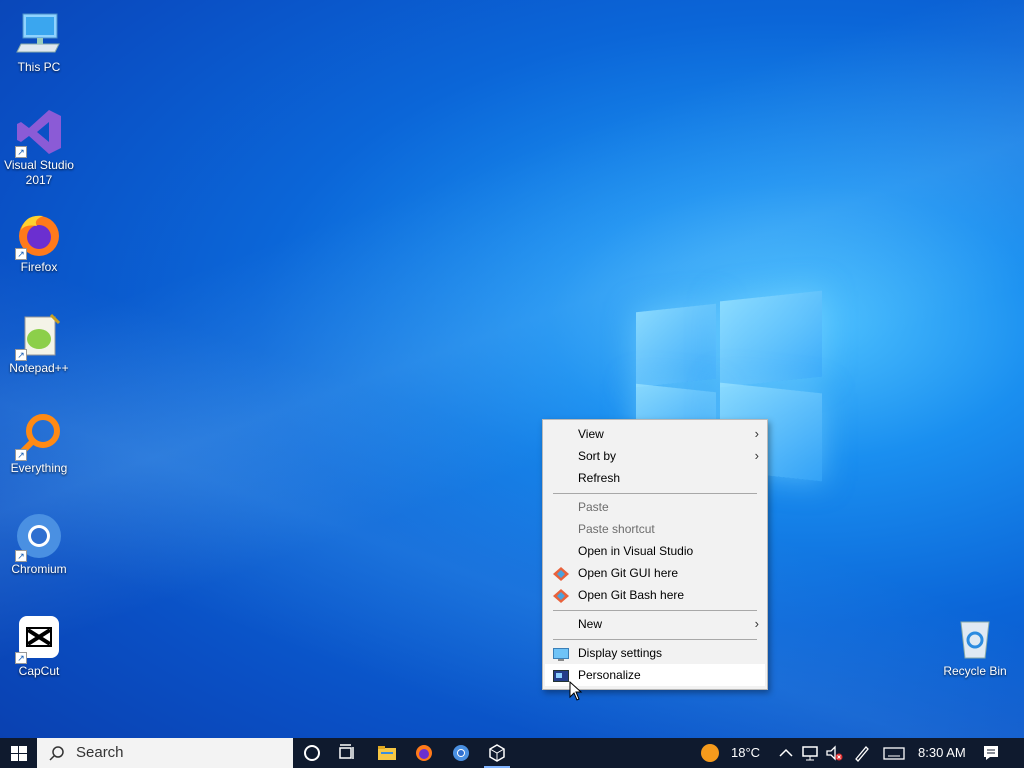 This screenshot has height=768, width=1024. Describe the element at coordinates (56, 753) in the screenshot. I see `search-icon` at that location.